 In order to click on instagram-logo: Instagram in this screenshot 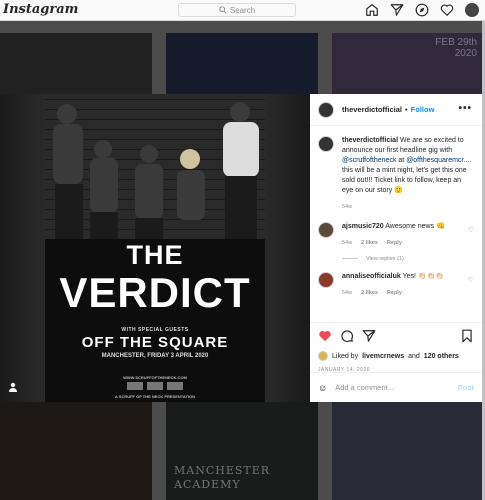, I will do `click(40, 9)`.